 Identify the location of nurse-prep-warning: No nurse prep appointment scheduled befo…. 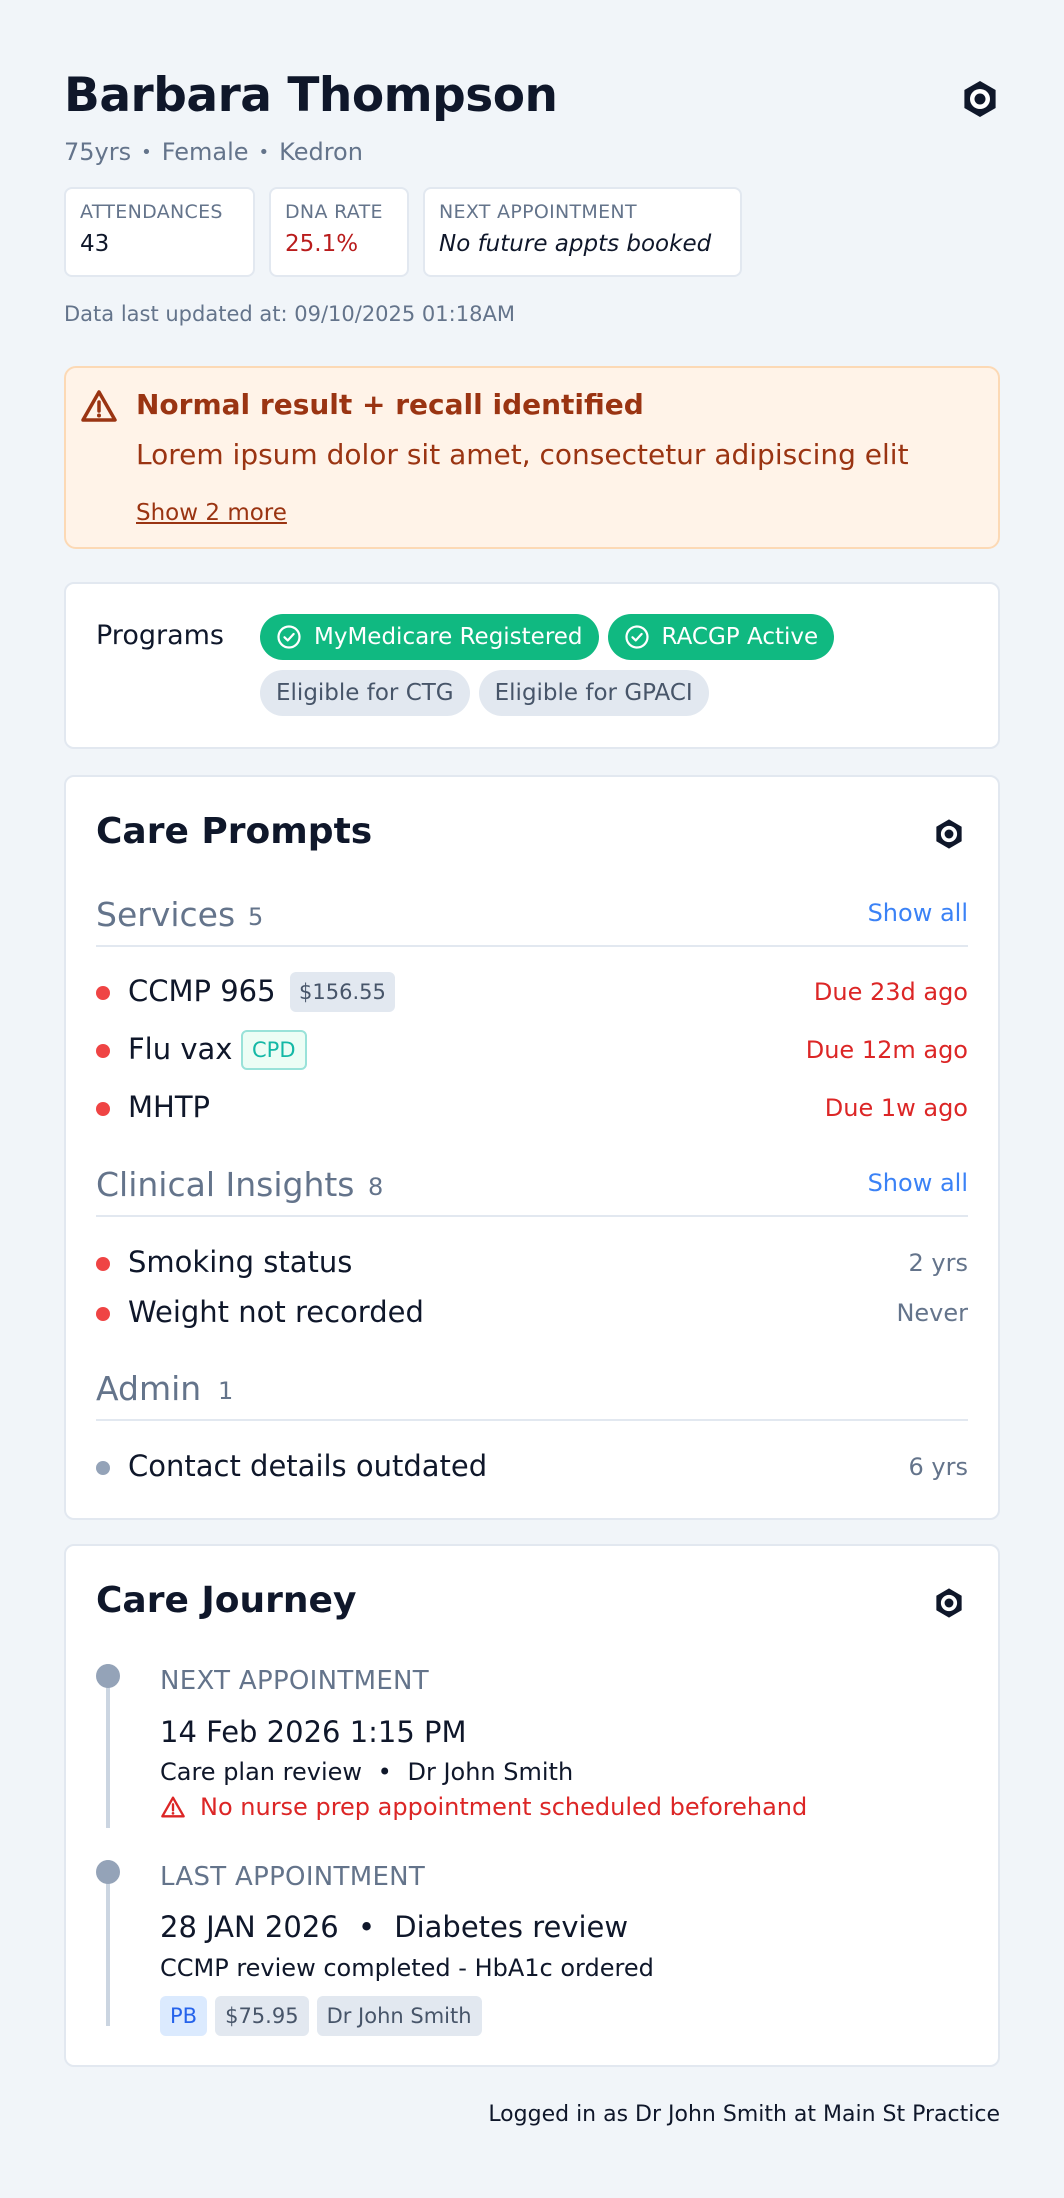
(483, 1807).